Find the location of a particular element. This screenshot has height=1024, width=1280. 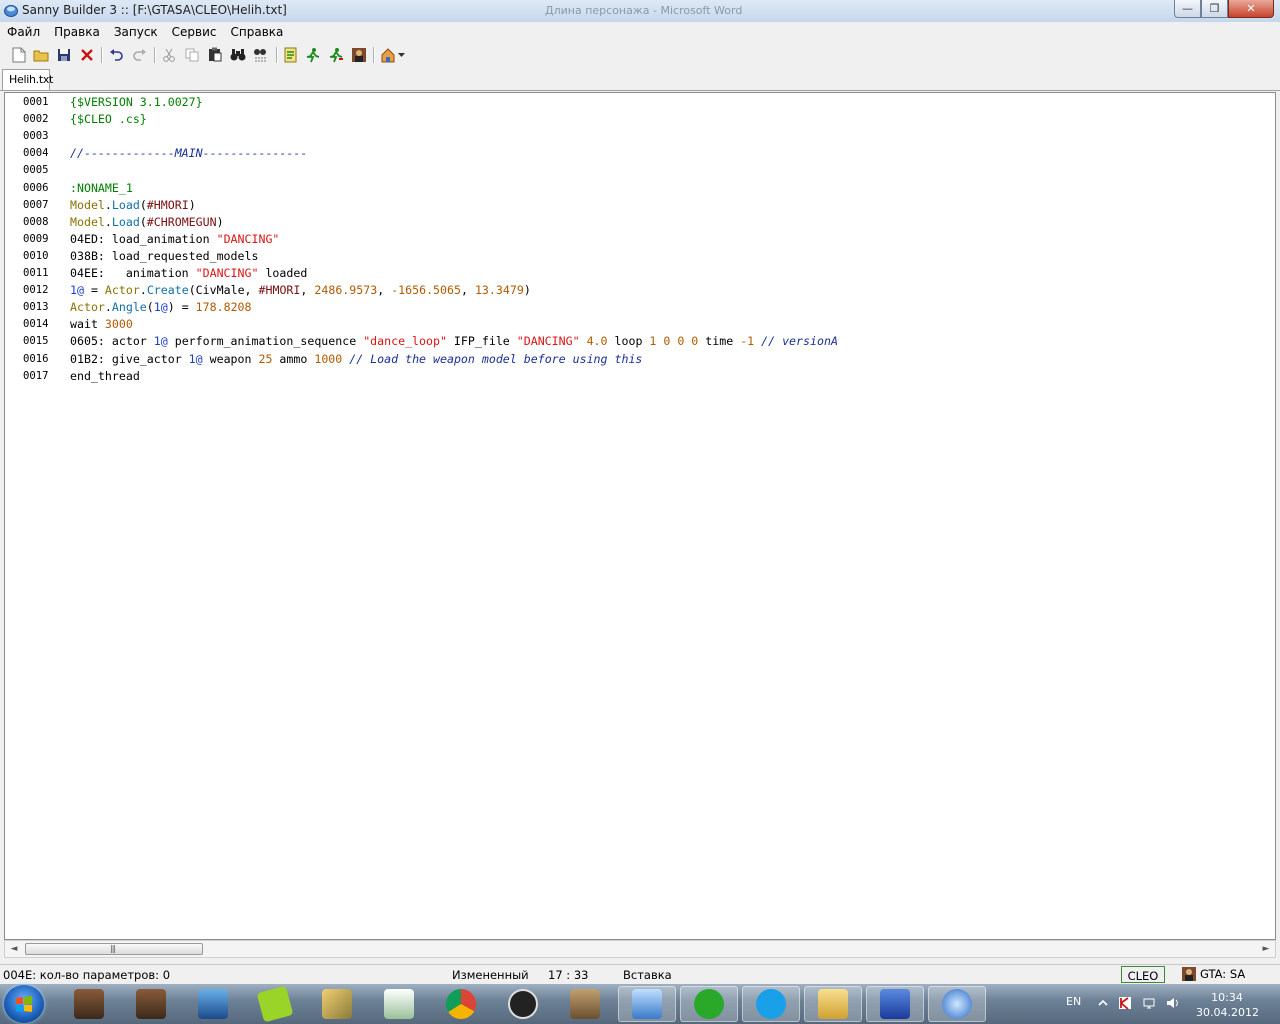

line-number: 0012 is located at coordinates (36, 290).